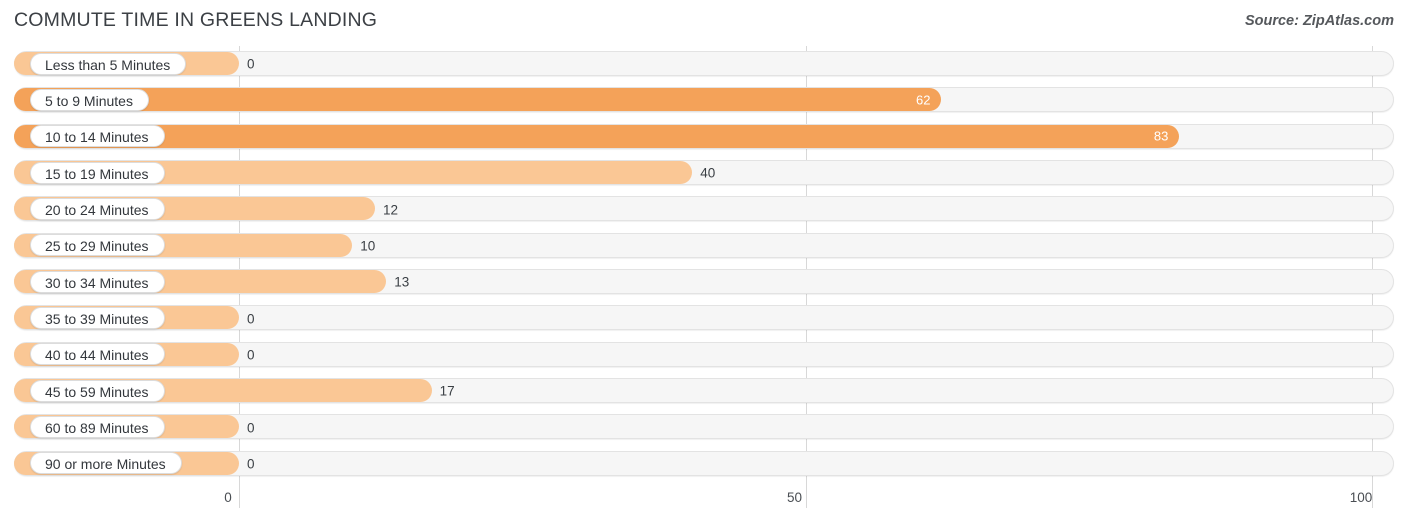 Image resolution: width=1406 pixels, height=523 pixels. I want to click on bar-row: 40 15 to 19 Minutes, so click(703, 173).